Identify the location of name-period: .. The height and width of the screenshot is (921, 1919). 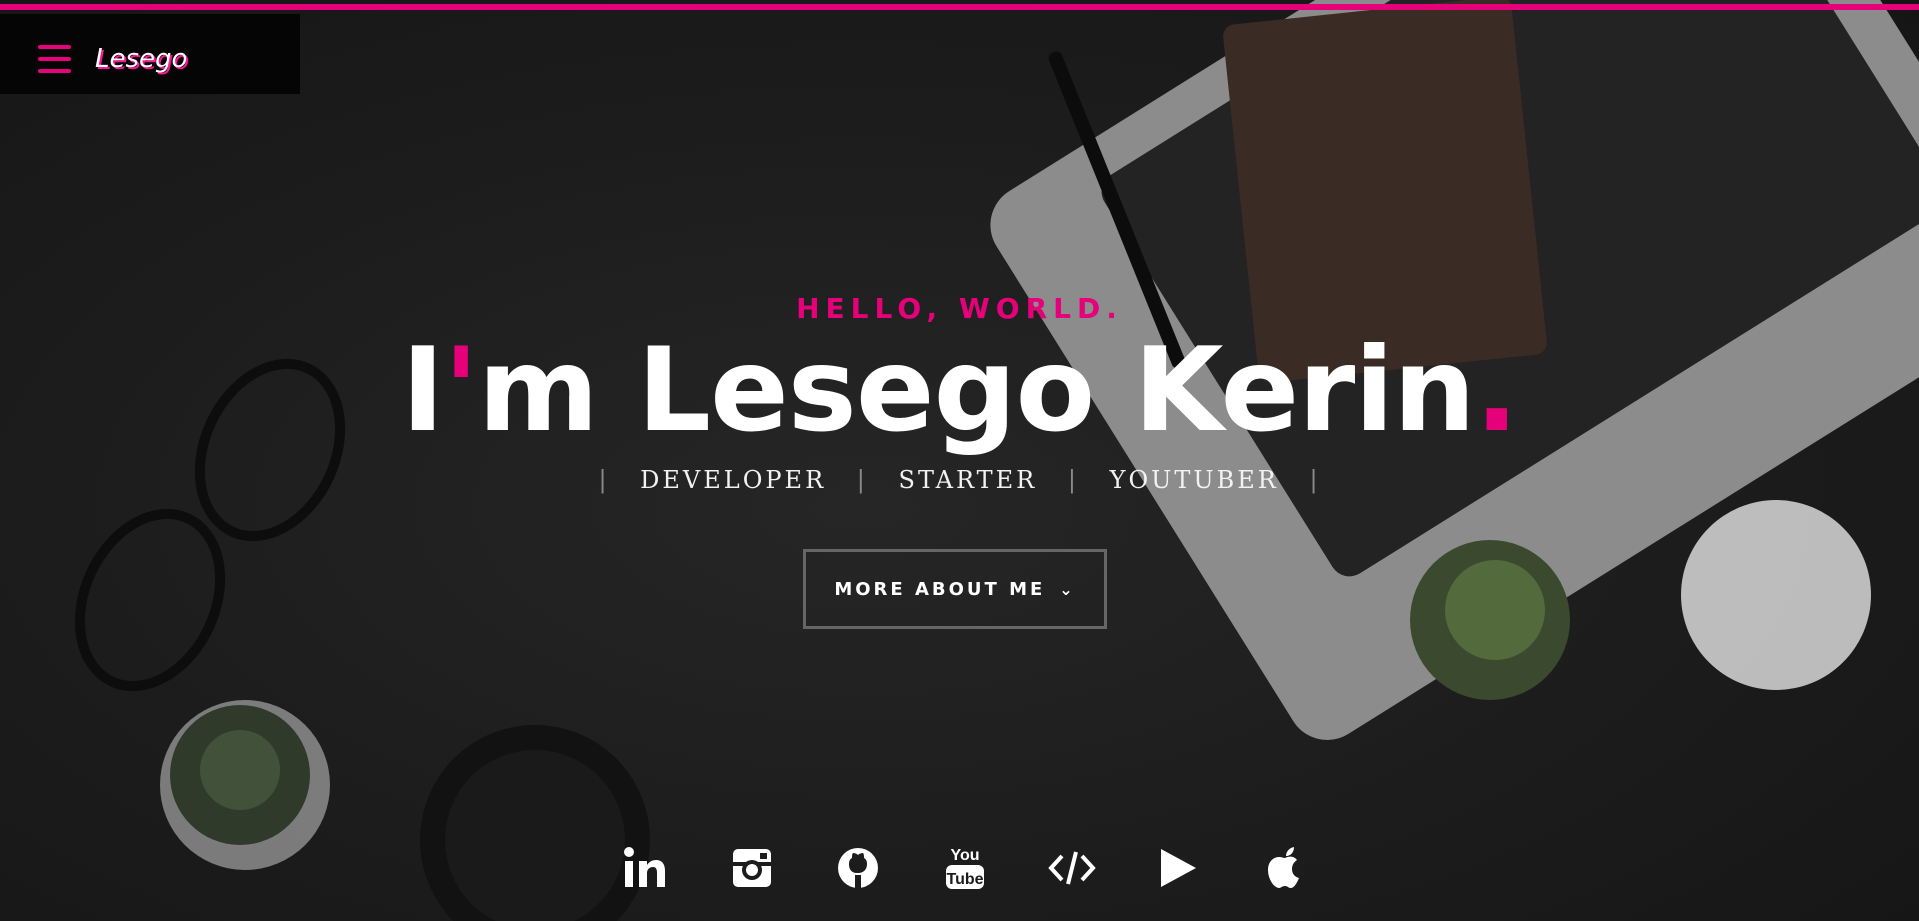
(1496, 390).